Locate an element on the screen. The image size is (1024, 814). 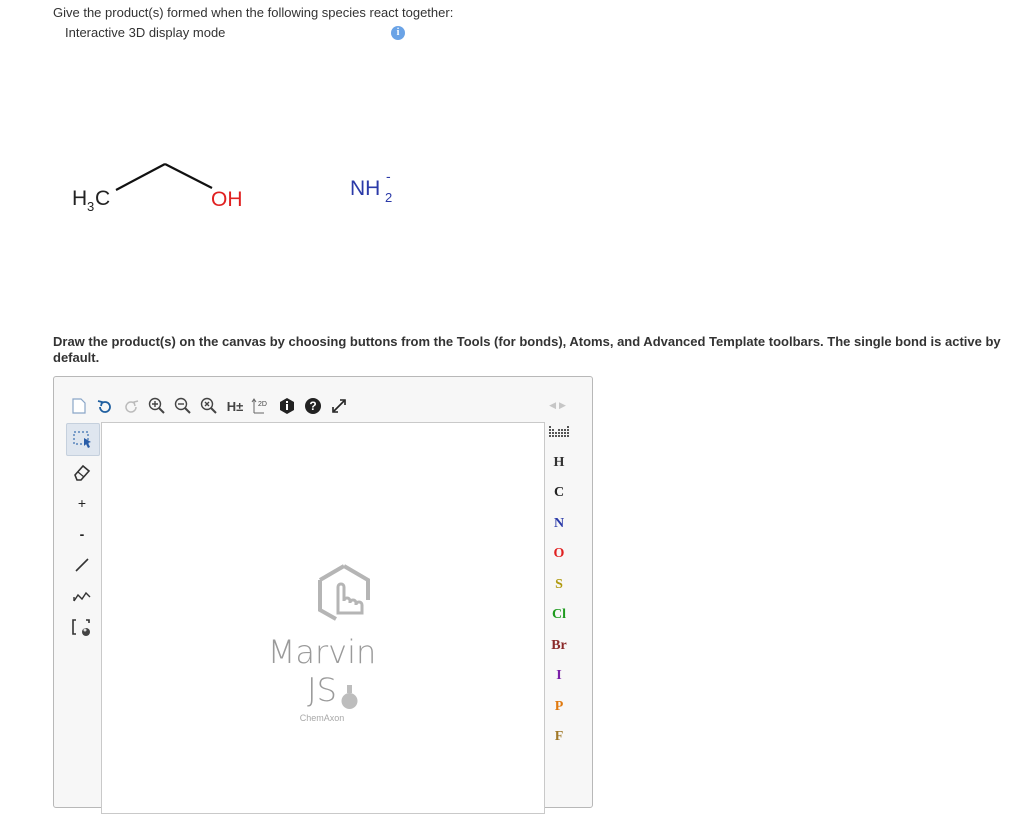
chain-icon is located at coordinates (82, 596).